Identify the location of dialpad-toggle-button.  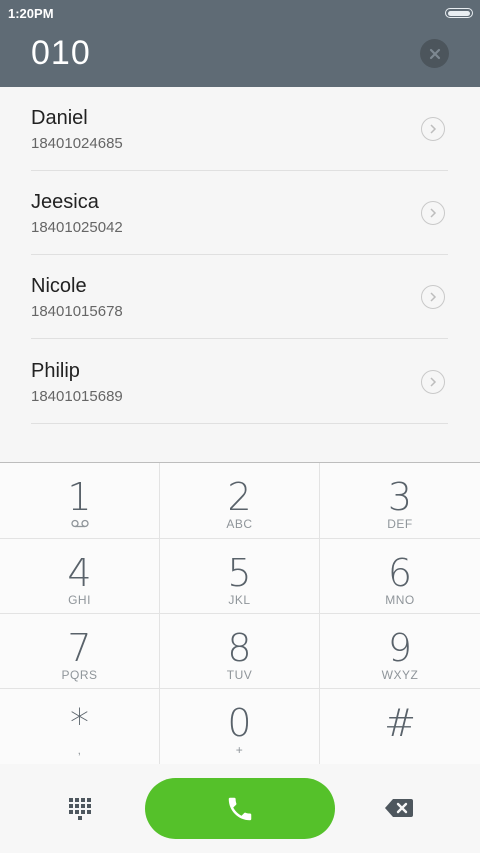
(80, 811).